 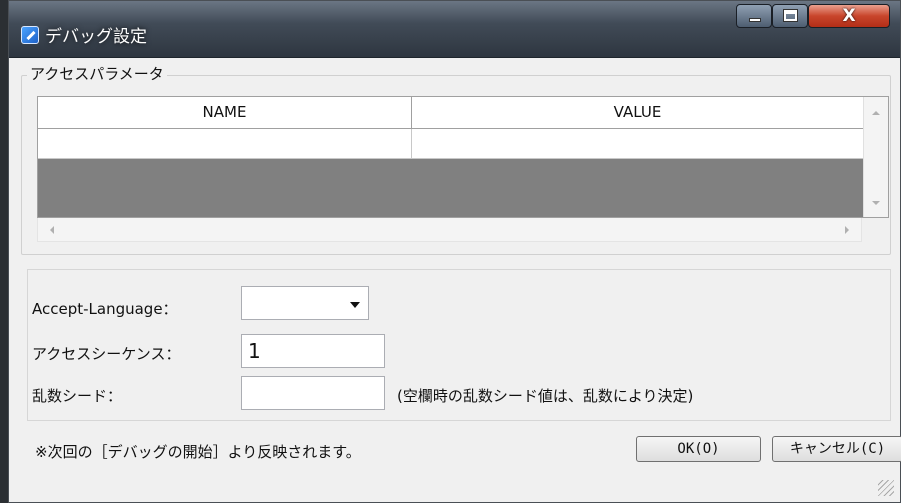 What do you see at coordinates (886, 488) in the screenshot?
I see `resize-grip-icon` at bounding box center [886, 488].